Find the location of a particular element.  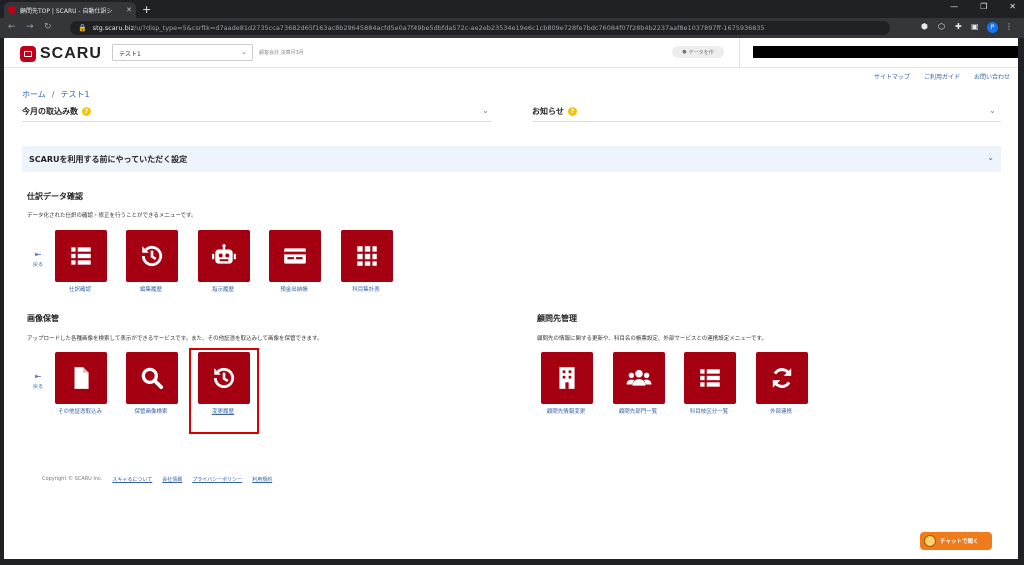

tab-title: 顧問先TOP | SCARU - 自動仕訳シ is located at coordinates (66, 11).